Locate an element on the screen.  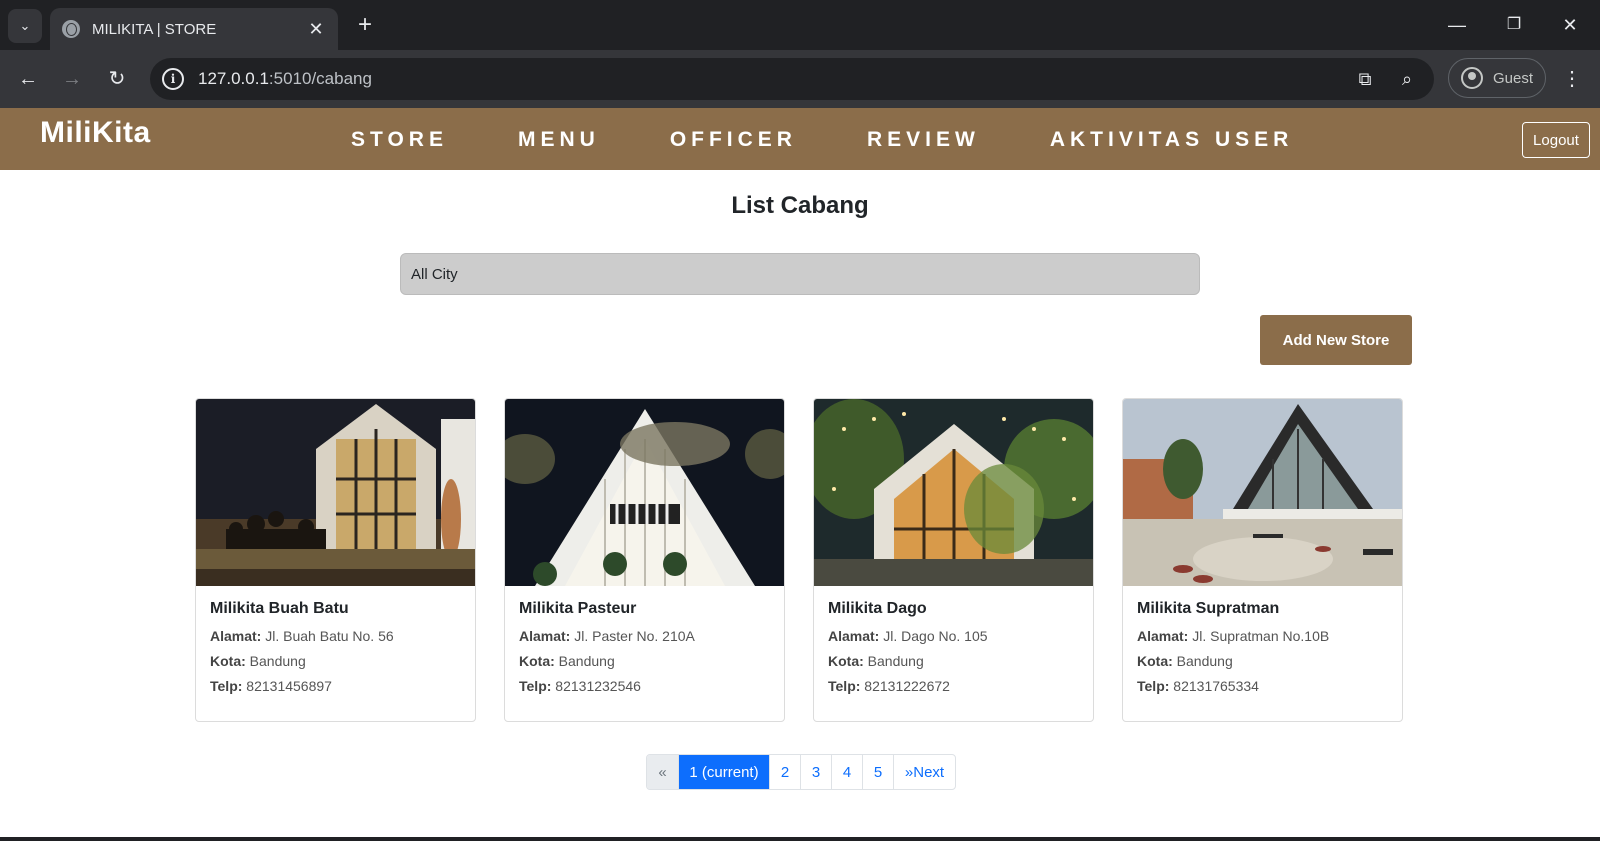
nav-link-aktivitas-user: AKTIVITAS USER is located at coordinates (1171, 140).